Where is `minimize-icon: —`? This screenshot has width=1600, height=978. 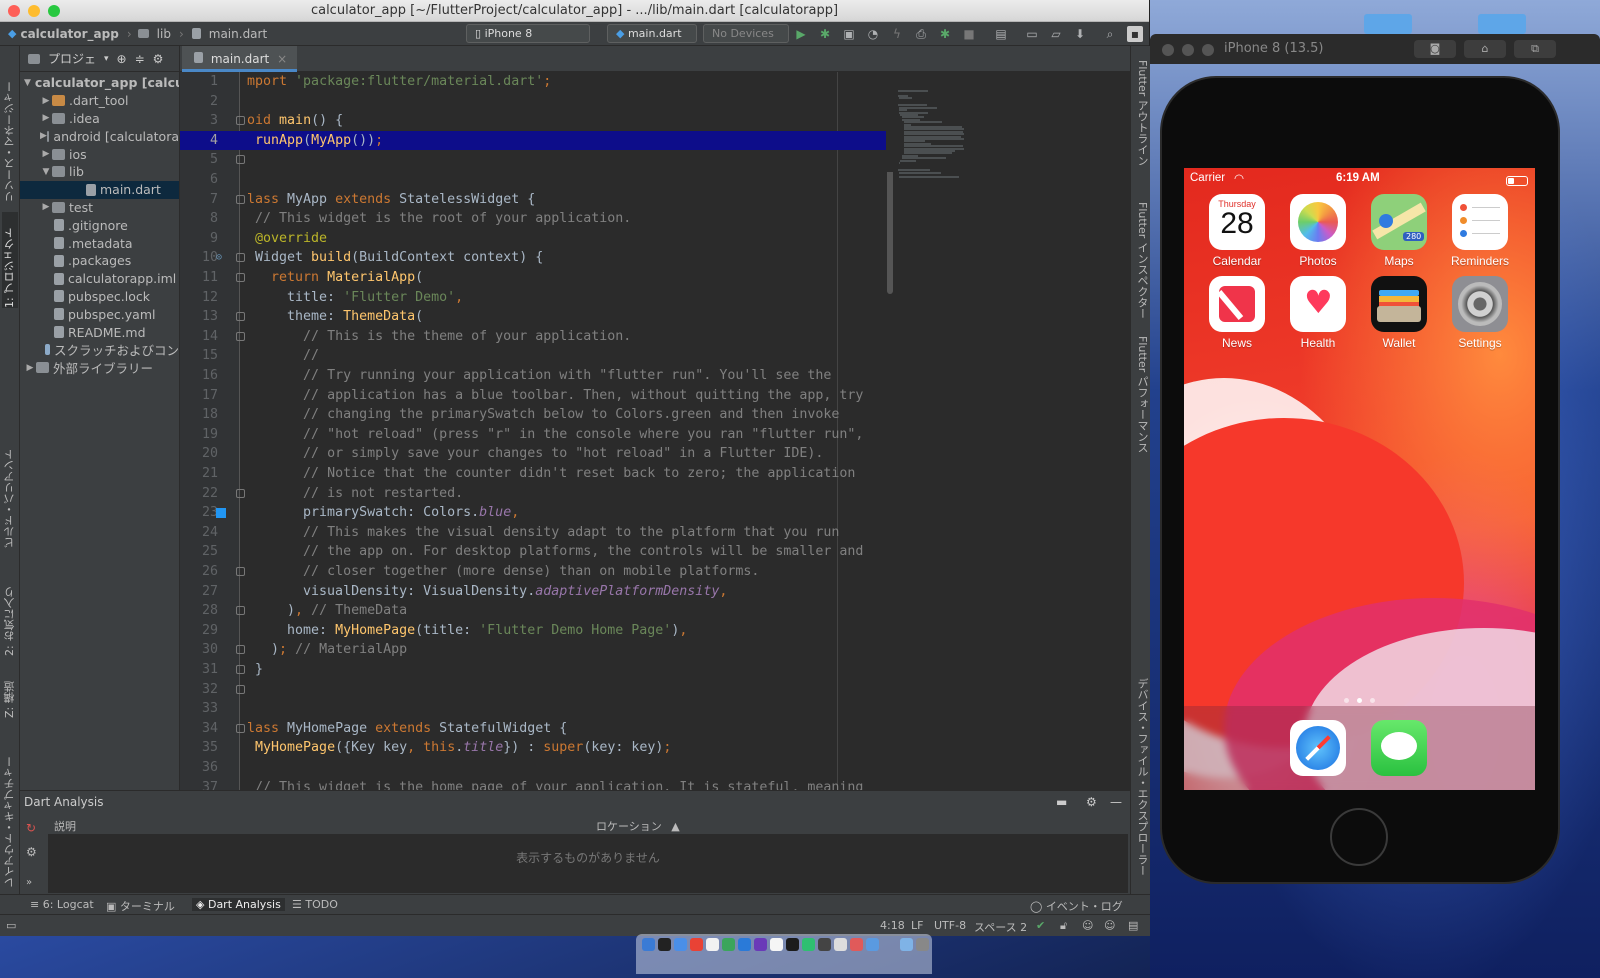 minimize-icon: — is located at coordinates (1116, 802).